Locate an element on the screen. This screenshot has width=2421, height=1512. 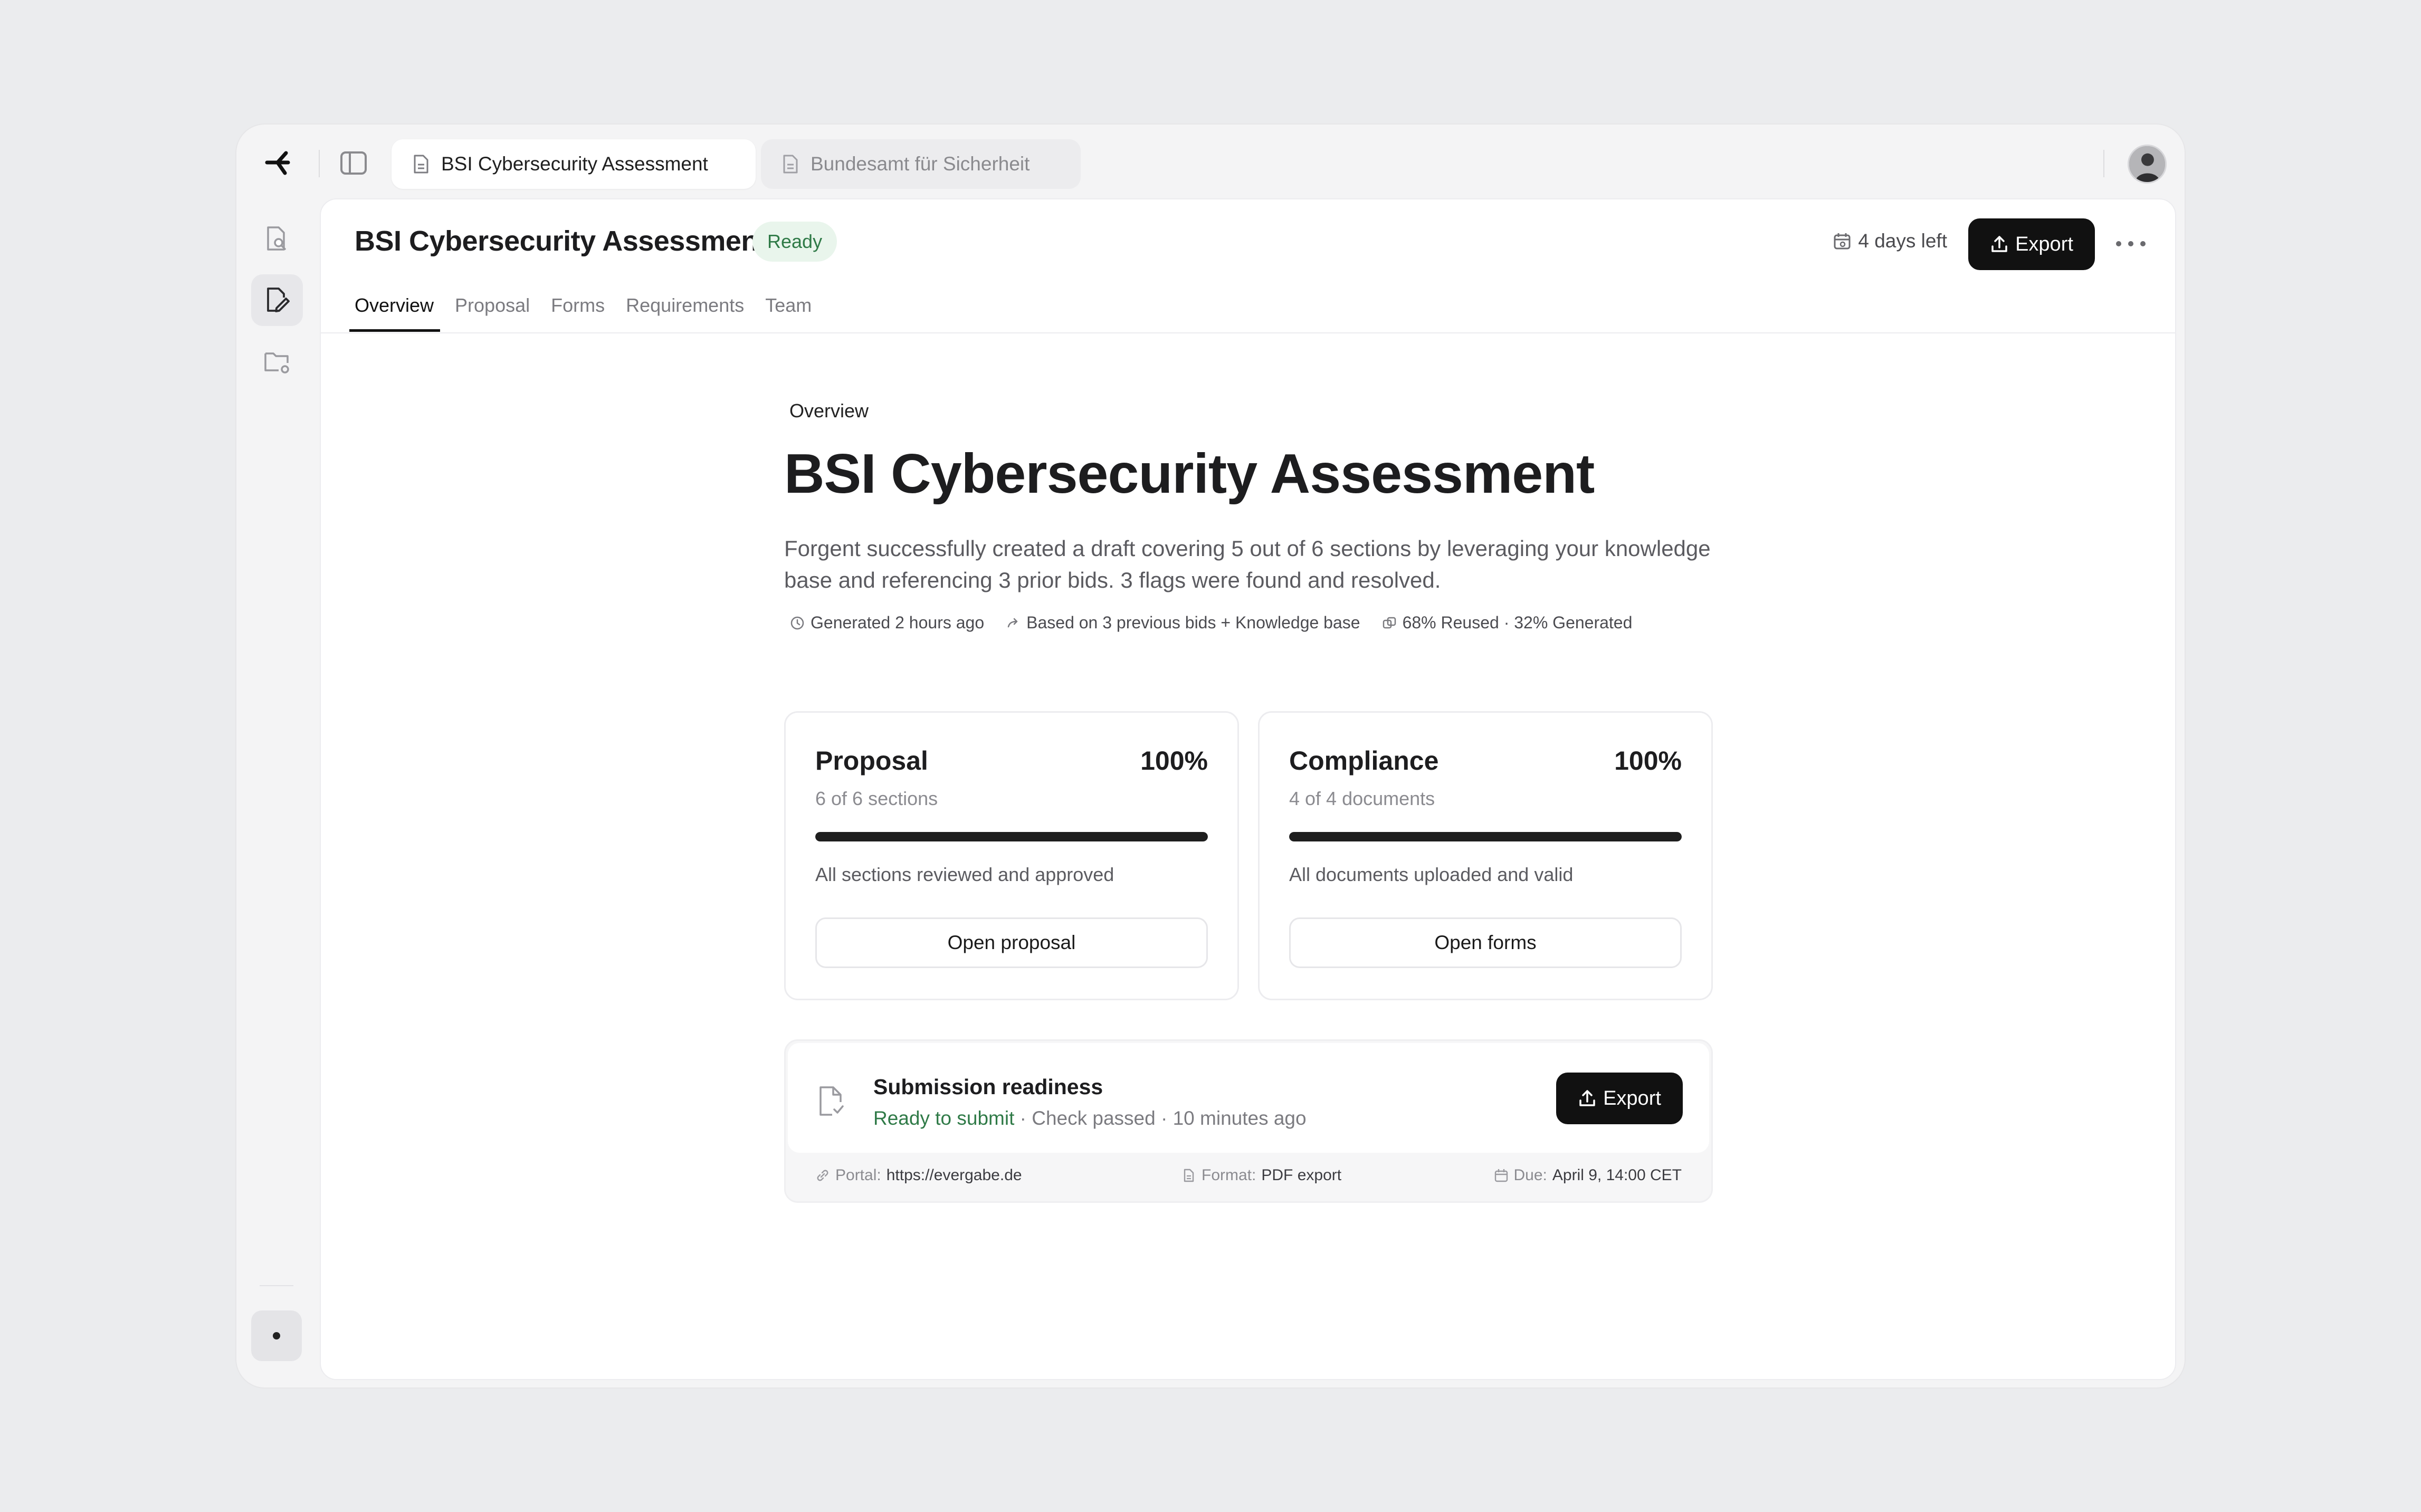
file-icon is located at coordinates (1189, 1175).